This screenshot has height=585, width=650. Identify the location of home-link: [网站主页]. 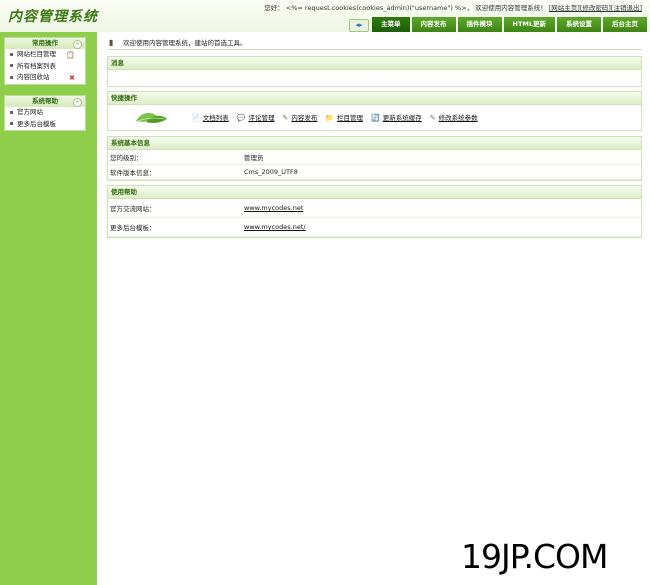
(564, 8).